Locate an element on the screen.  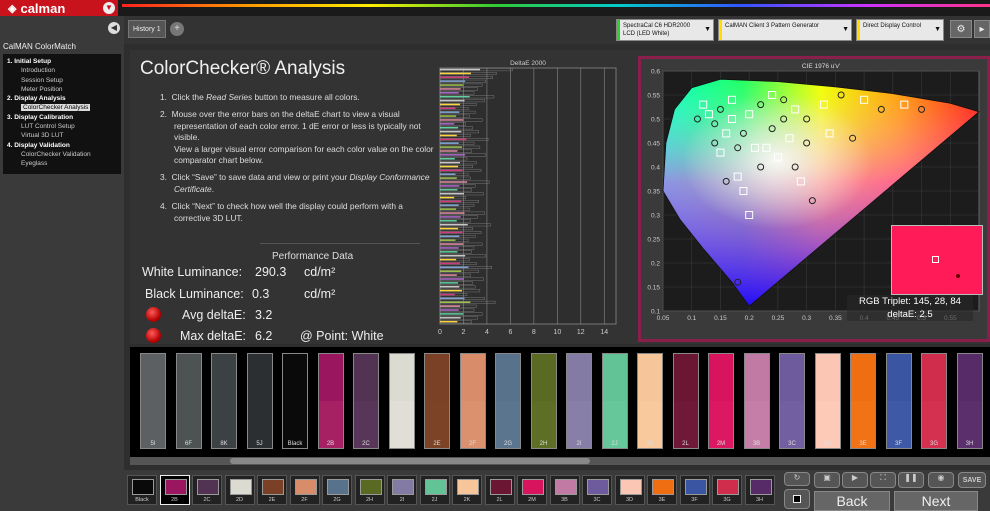
comparator-swatch-2G is located at coordinates (508, 401).